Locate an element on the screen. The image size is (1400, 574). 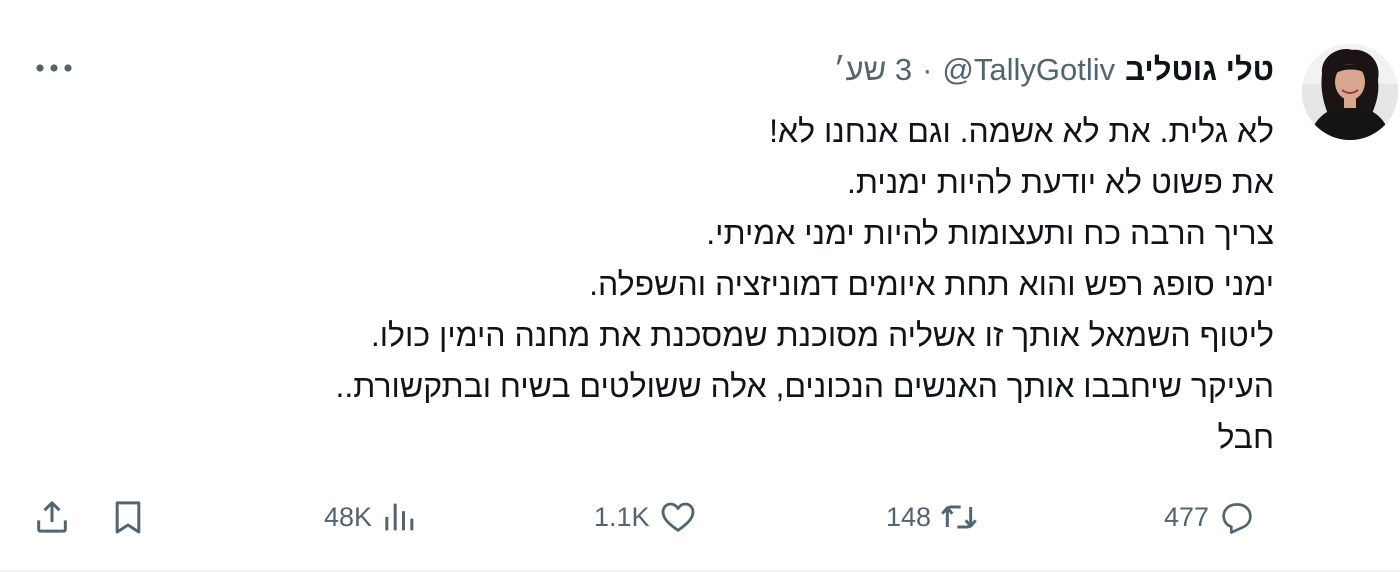
tweet-divider is located at coordinates (700, 571).